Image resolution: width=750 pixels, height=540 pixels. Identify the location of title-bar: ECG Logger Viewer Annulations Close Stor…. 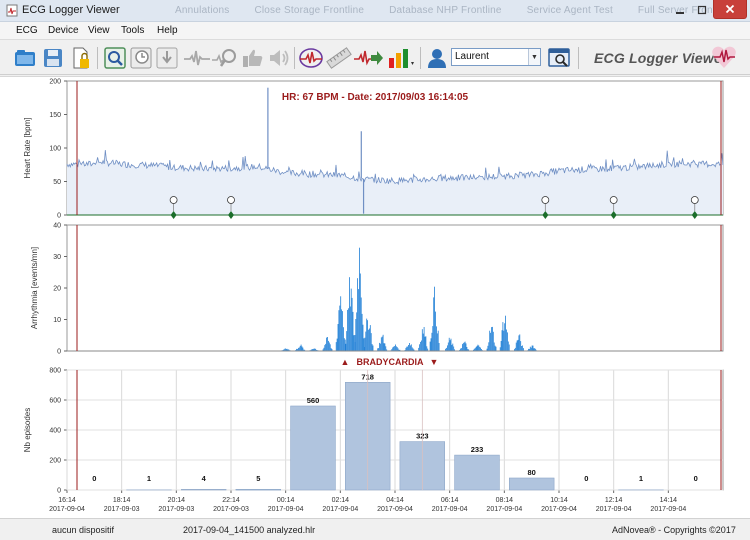
(375, 11).